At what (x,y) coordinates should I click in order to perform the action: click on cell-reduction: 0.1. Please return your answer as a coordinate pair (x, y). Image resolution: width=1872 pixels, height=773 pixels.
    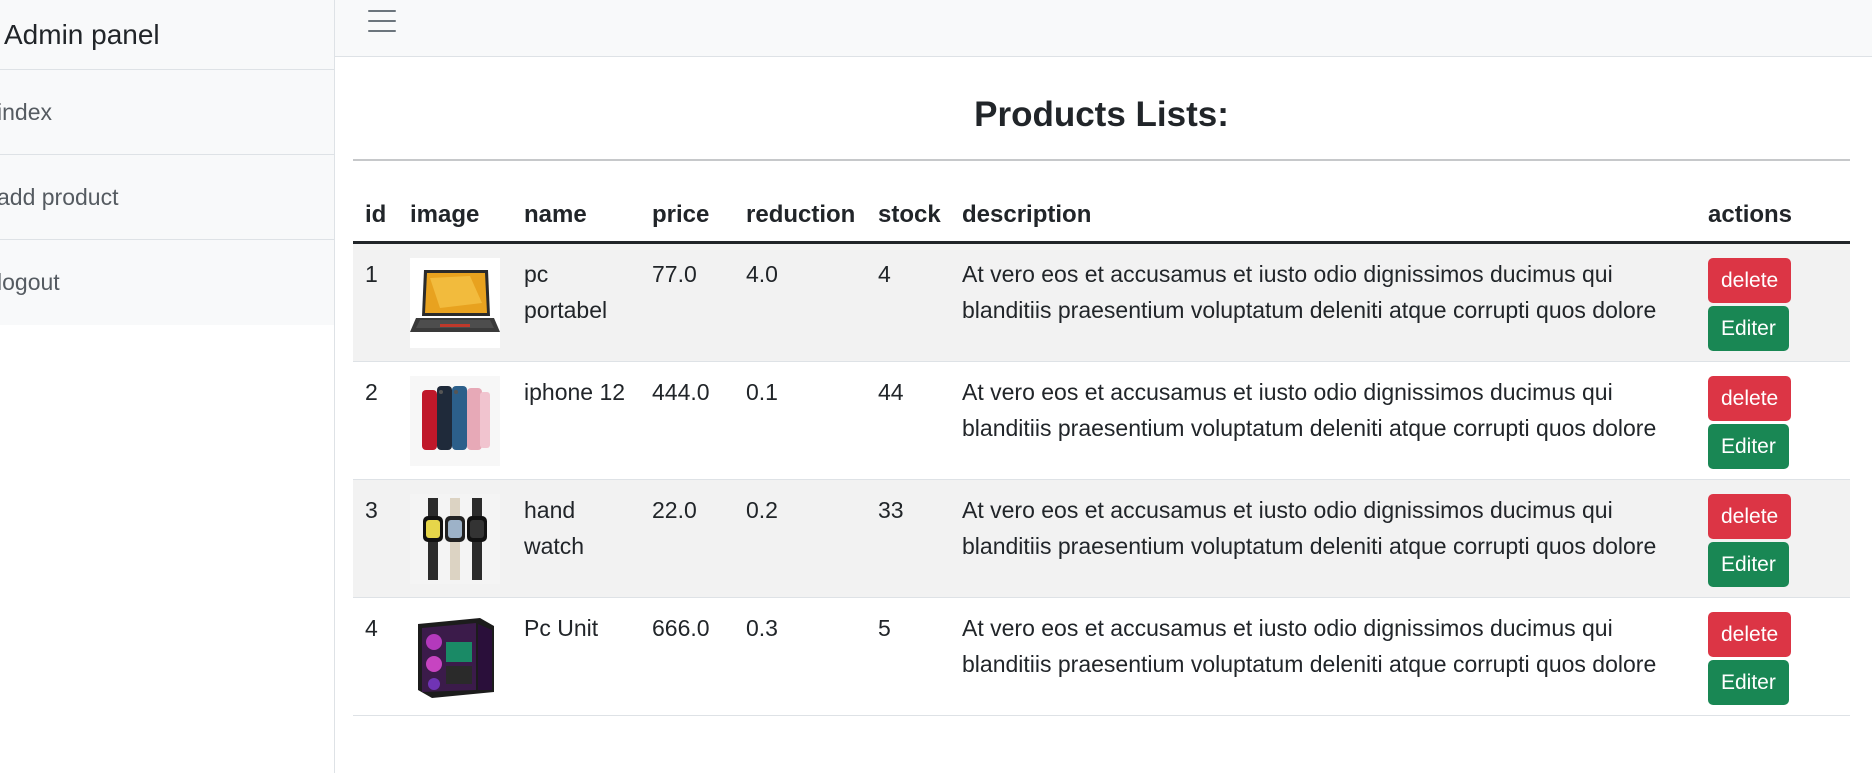
    Looking at the image, I should click on (800, 420).